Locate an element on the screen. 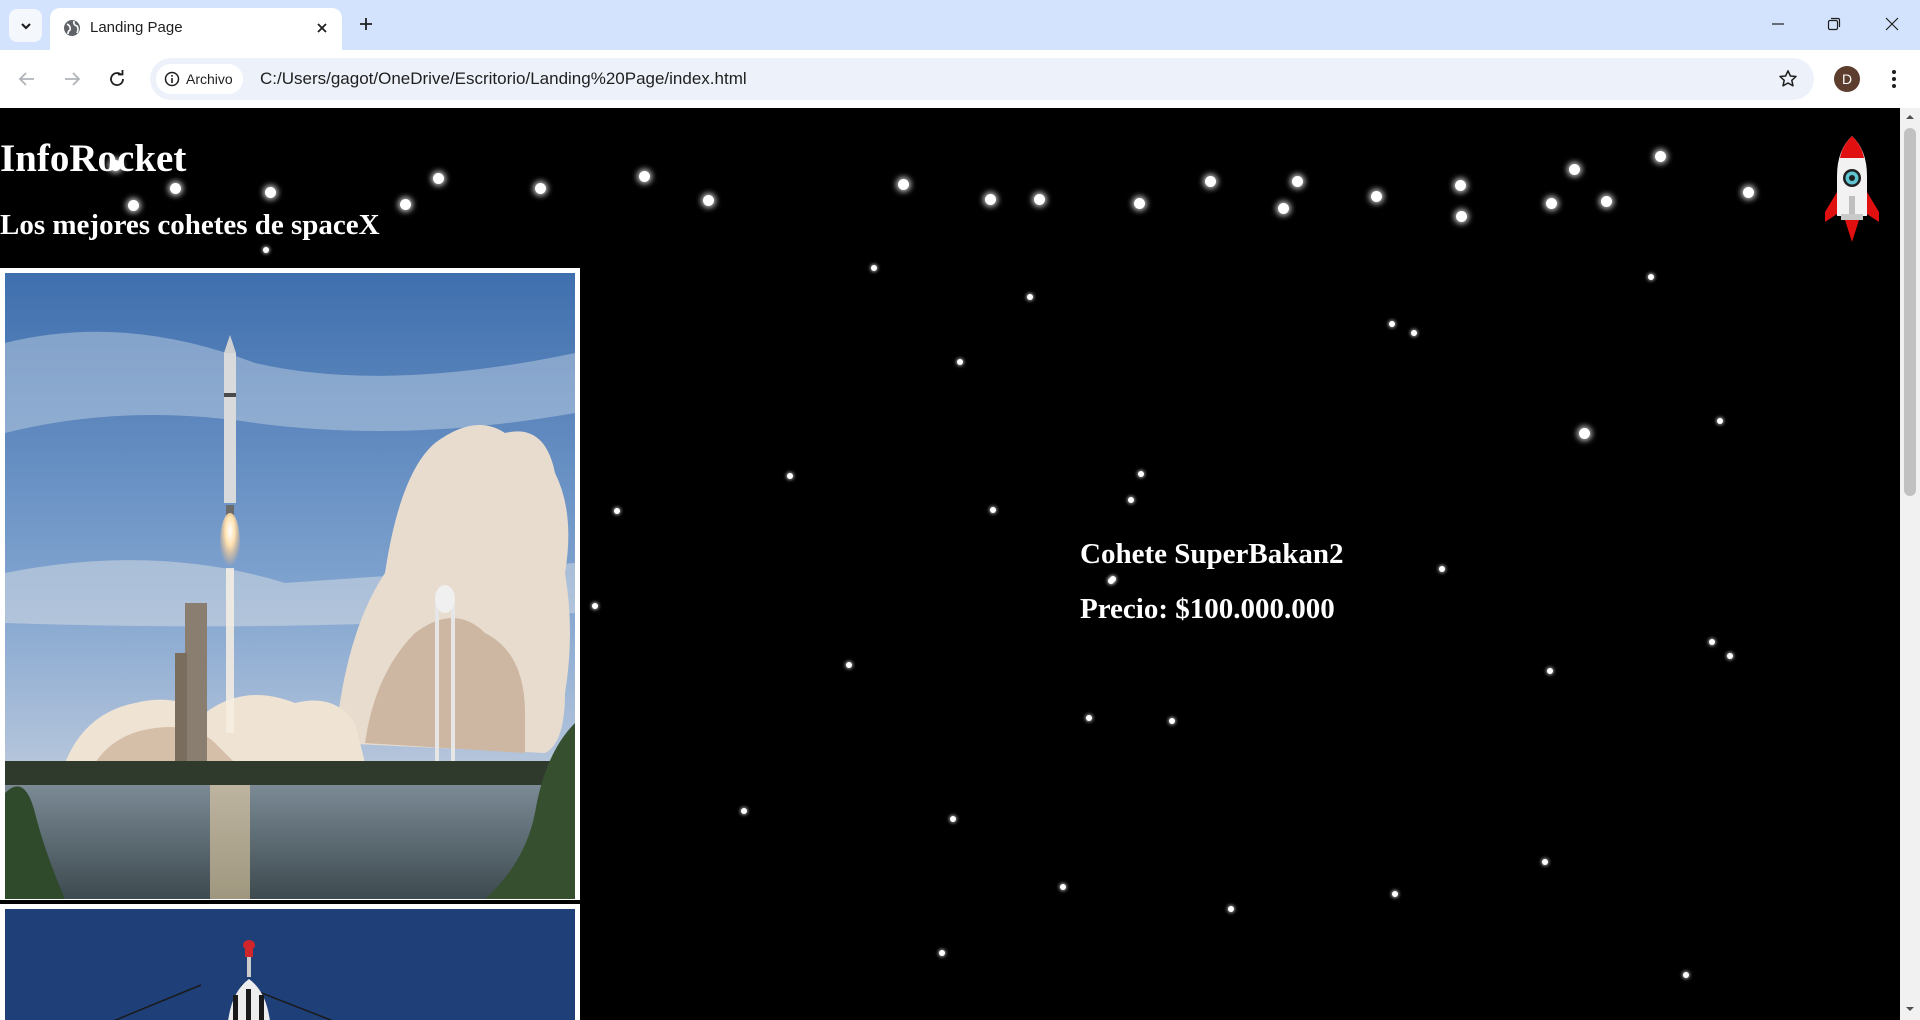  tab-close-button is located at coordinates (322, 28).